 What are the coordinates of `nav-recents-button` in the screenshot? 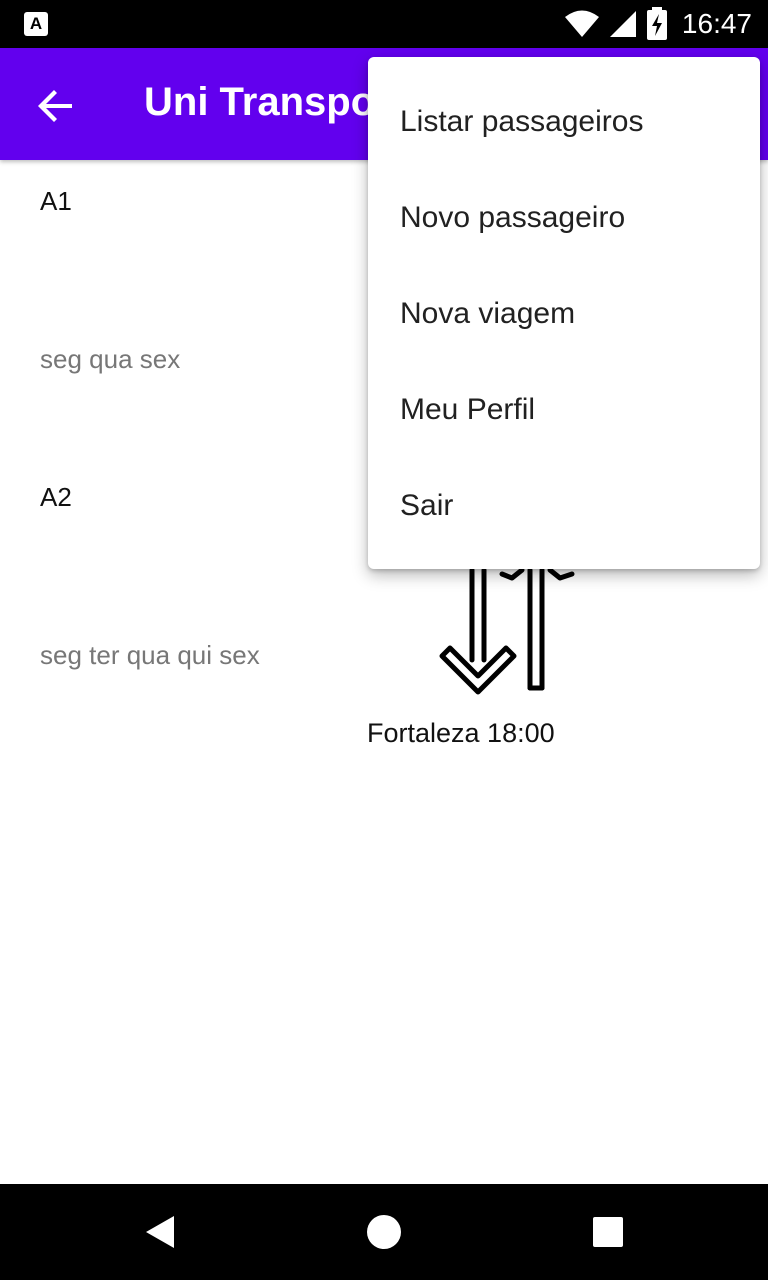 It's located at (608, 1232).